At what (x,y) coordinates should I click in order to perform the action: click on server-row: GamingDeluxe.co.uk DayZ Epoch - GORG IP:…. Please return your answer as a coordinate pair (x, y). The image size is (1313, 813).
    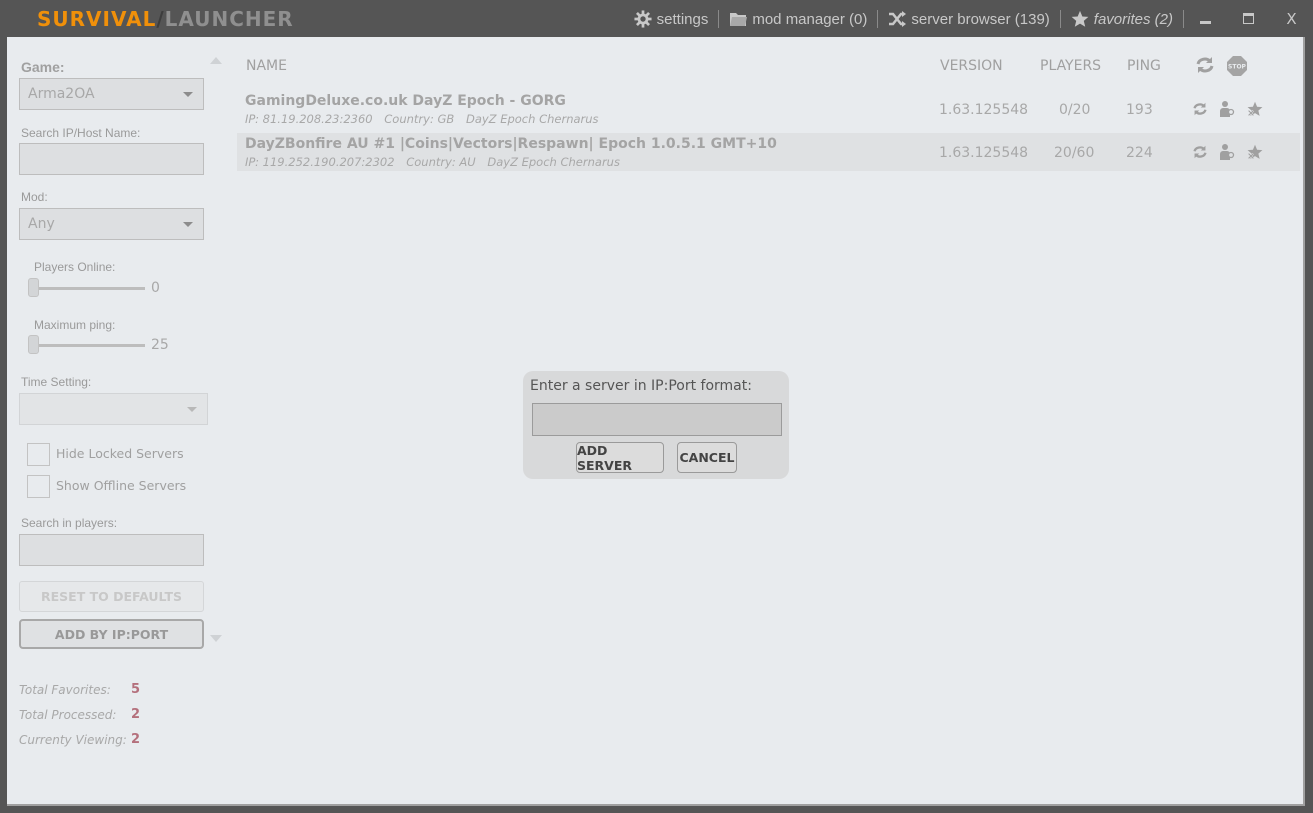
    Looking at the image, I should click on (768, 109).